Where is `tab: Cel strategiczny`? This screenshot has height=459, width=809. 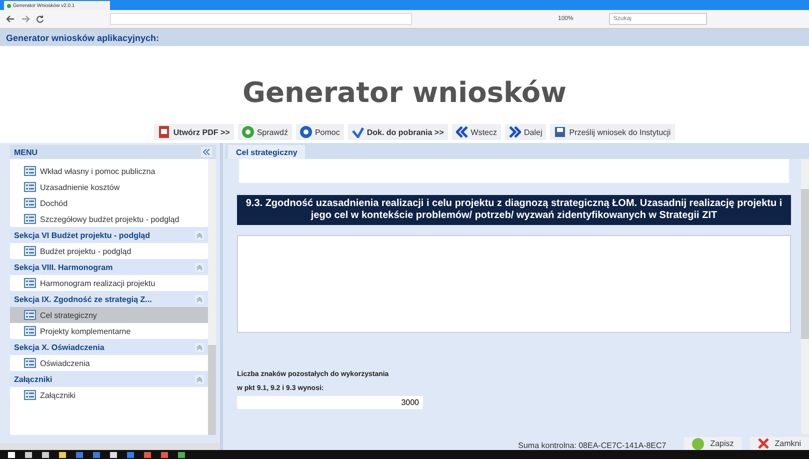 tab: Cel strategiczny is located at coordinates (267, 152).